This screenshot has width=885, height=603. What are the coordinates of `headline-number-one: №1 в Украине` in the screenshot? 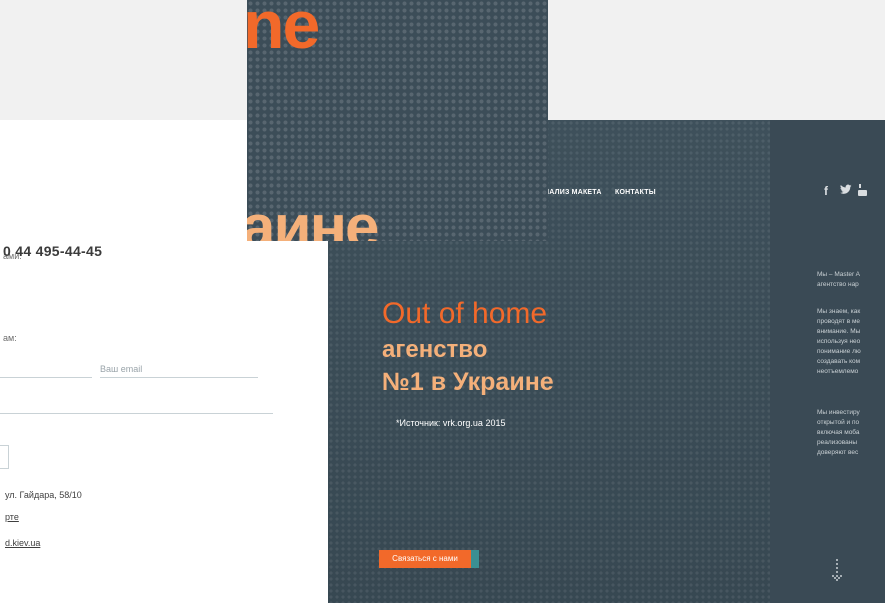 It's located at (468, 382).